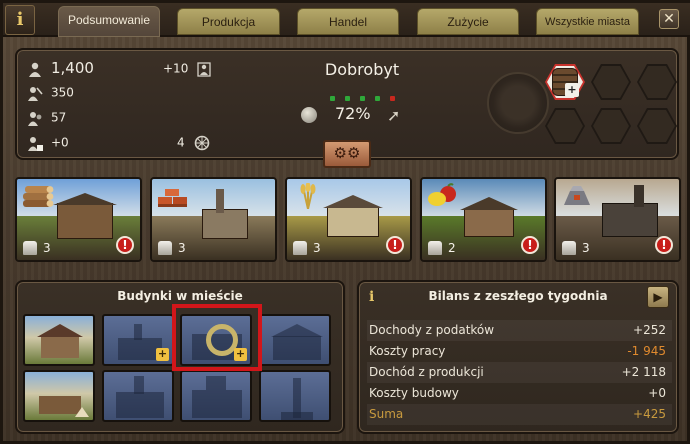 This screenshot has height=444, width=690. What do you see at coordinates (181, 142) in the screenshot?
I see `carts-value: 4` at bounding box center [181, 142].